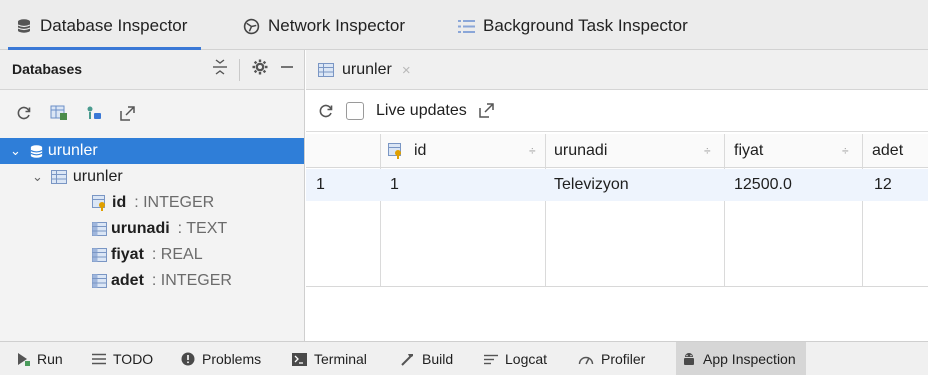 This screenshot has height=375, width=928. I want to click on bottom-tab-label: TODO, so click(133, 359).